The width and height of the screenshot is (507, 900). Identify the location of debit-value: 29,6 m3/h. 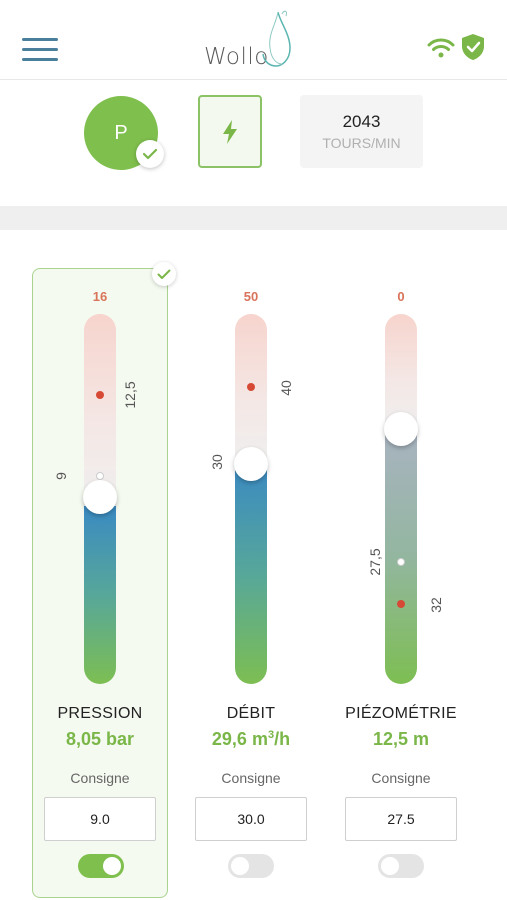
(251, 739).